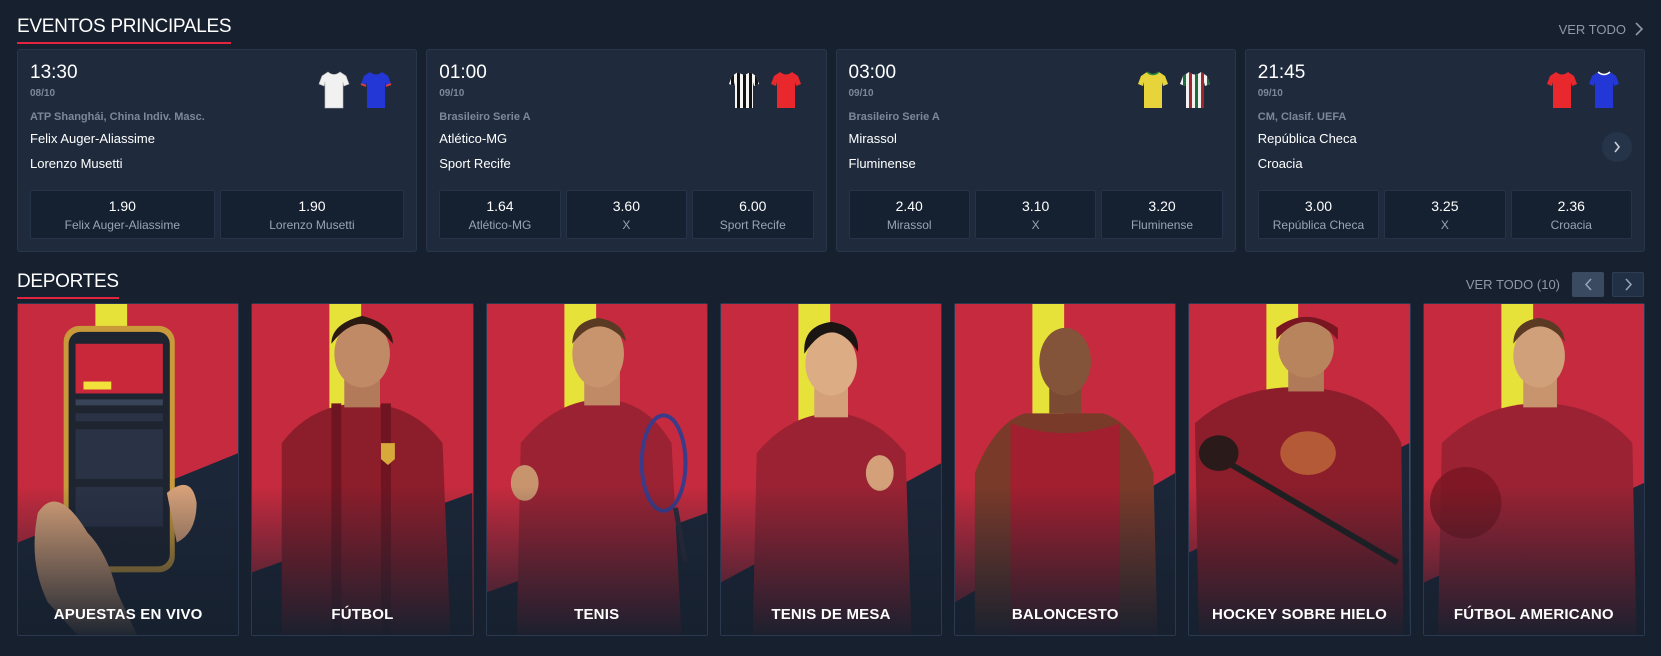 The image size is (1661, 656). What do you see at coordinates (1065, 469) in the screenshot?
I see `sport-card-basketball: BALONCESTO` at bounding box center [1065, 469].